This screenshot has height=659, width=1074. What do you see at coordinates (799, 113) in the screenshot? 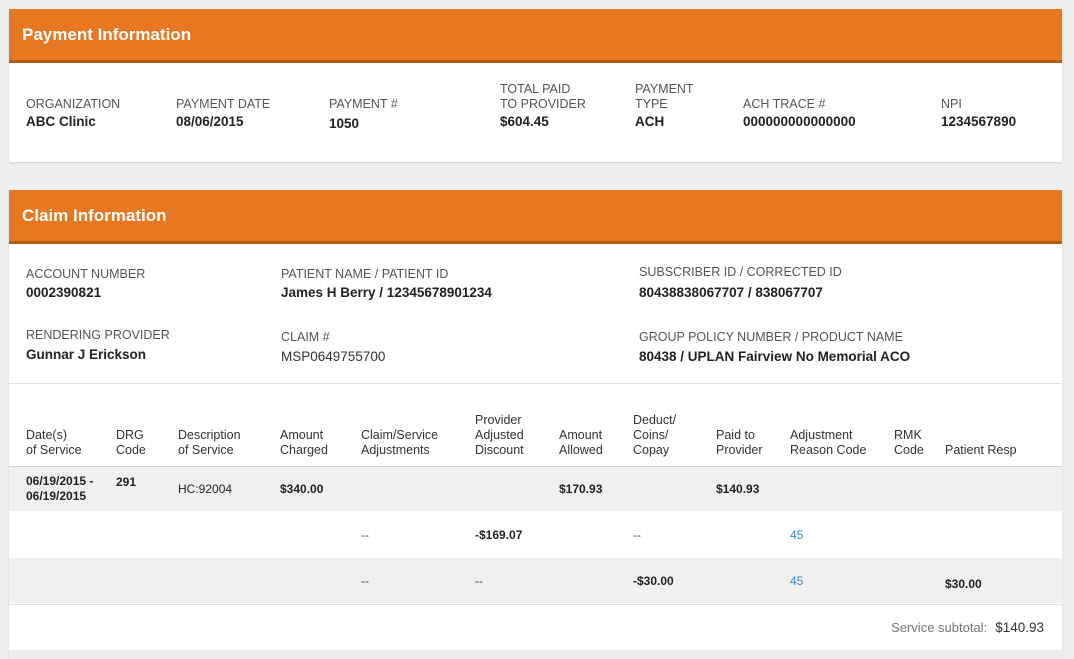
I see `ach-trace-field: ACH TRACE # 000000000000000` at bounding box center [799, 113].